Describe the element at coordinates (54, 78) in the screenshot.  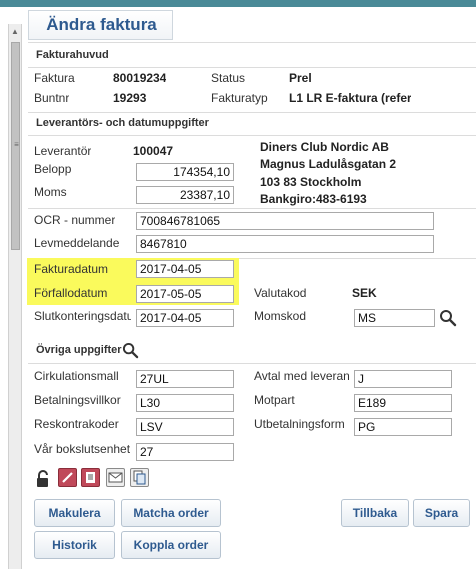
I see `faktura-label: Faktura` at that location.